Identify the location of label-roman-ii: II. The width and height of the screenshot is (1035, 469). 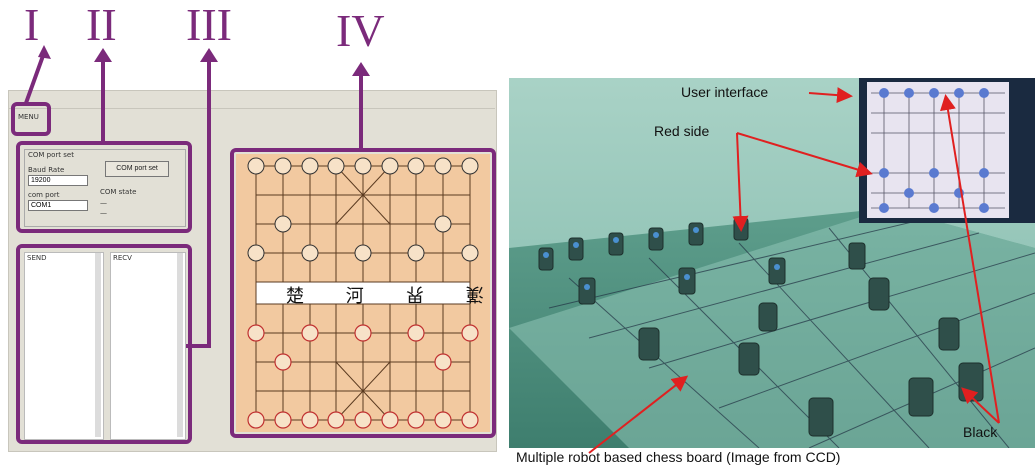
(101, 25).